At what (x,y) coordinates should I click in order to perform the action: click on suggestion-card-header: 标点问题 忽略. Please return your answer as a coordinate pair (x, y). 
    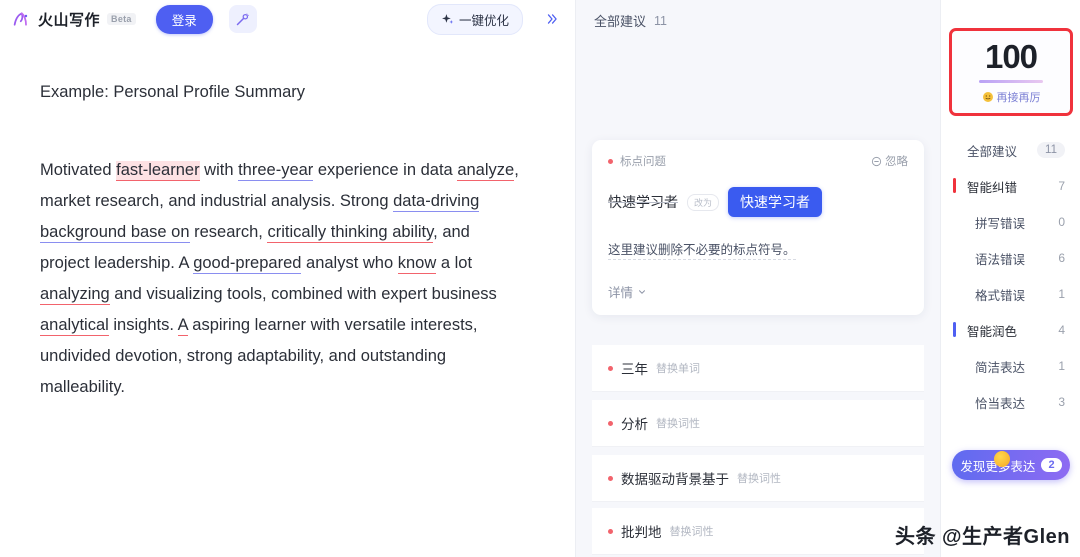
    Looking at the image, I should click on (758, 161).